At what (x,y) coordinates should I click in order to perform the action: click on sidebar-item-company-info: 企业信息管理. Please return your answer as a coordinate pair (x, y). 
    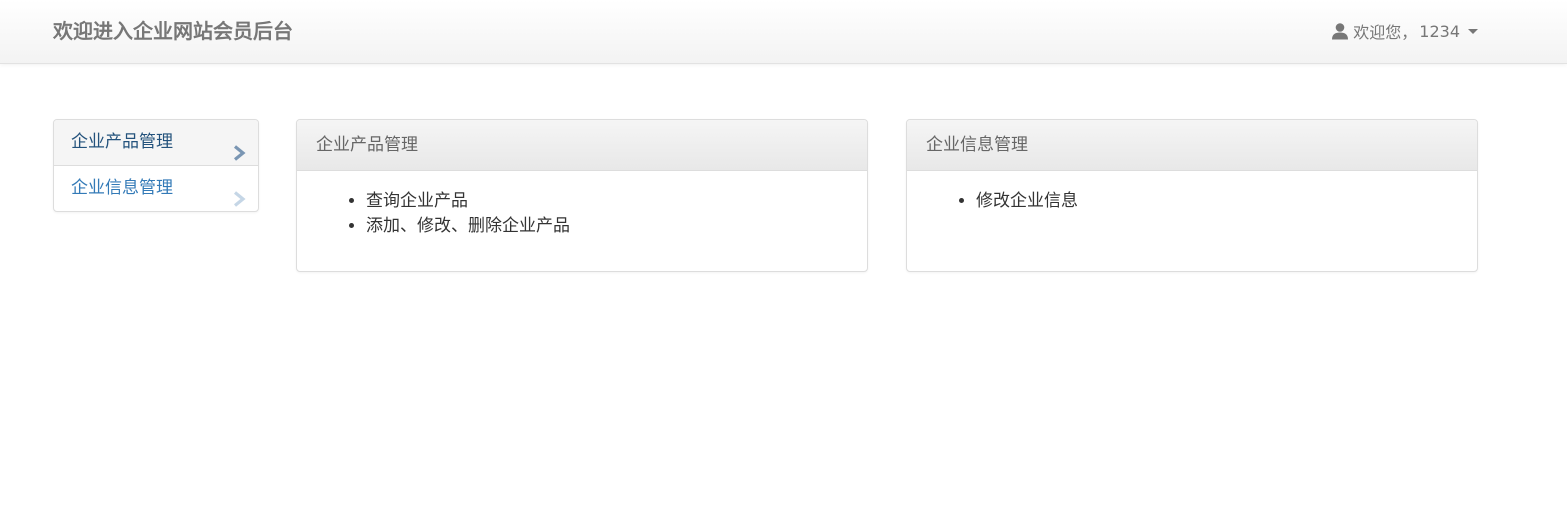
    Looking at the image, I should click on (156, 188).